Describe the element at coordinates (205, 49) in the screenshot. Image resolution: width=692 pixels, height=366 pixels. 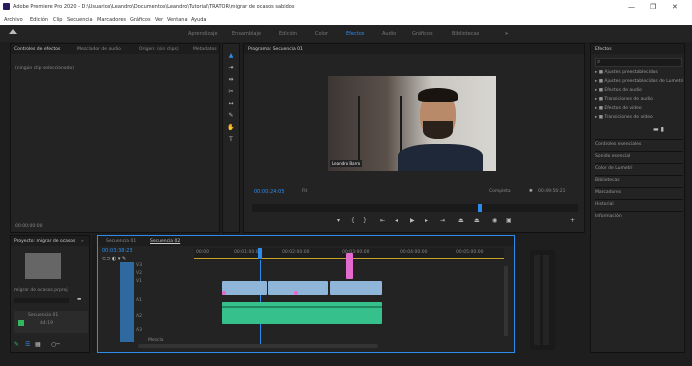
I see `tab-metadatos: Metadatos` at that location.